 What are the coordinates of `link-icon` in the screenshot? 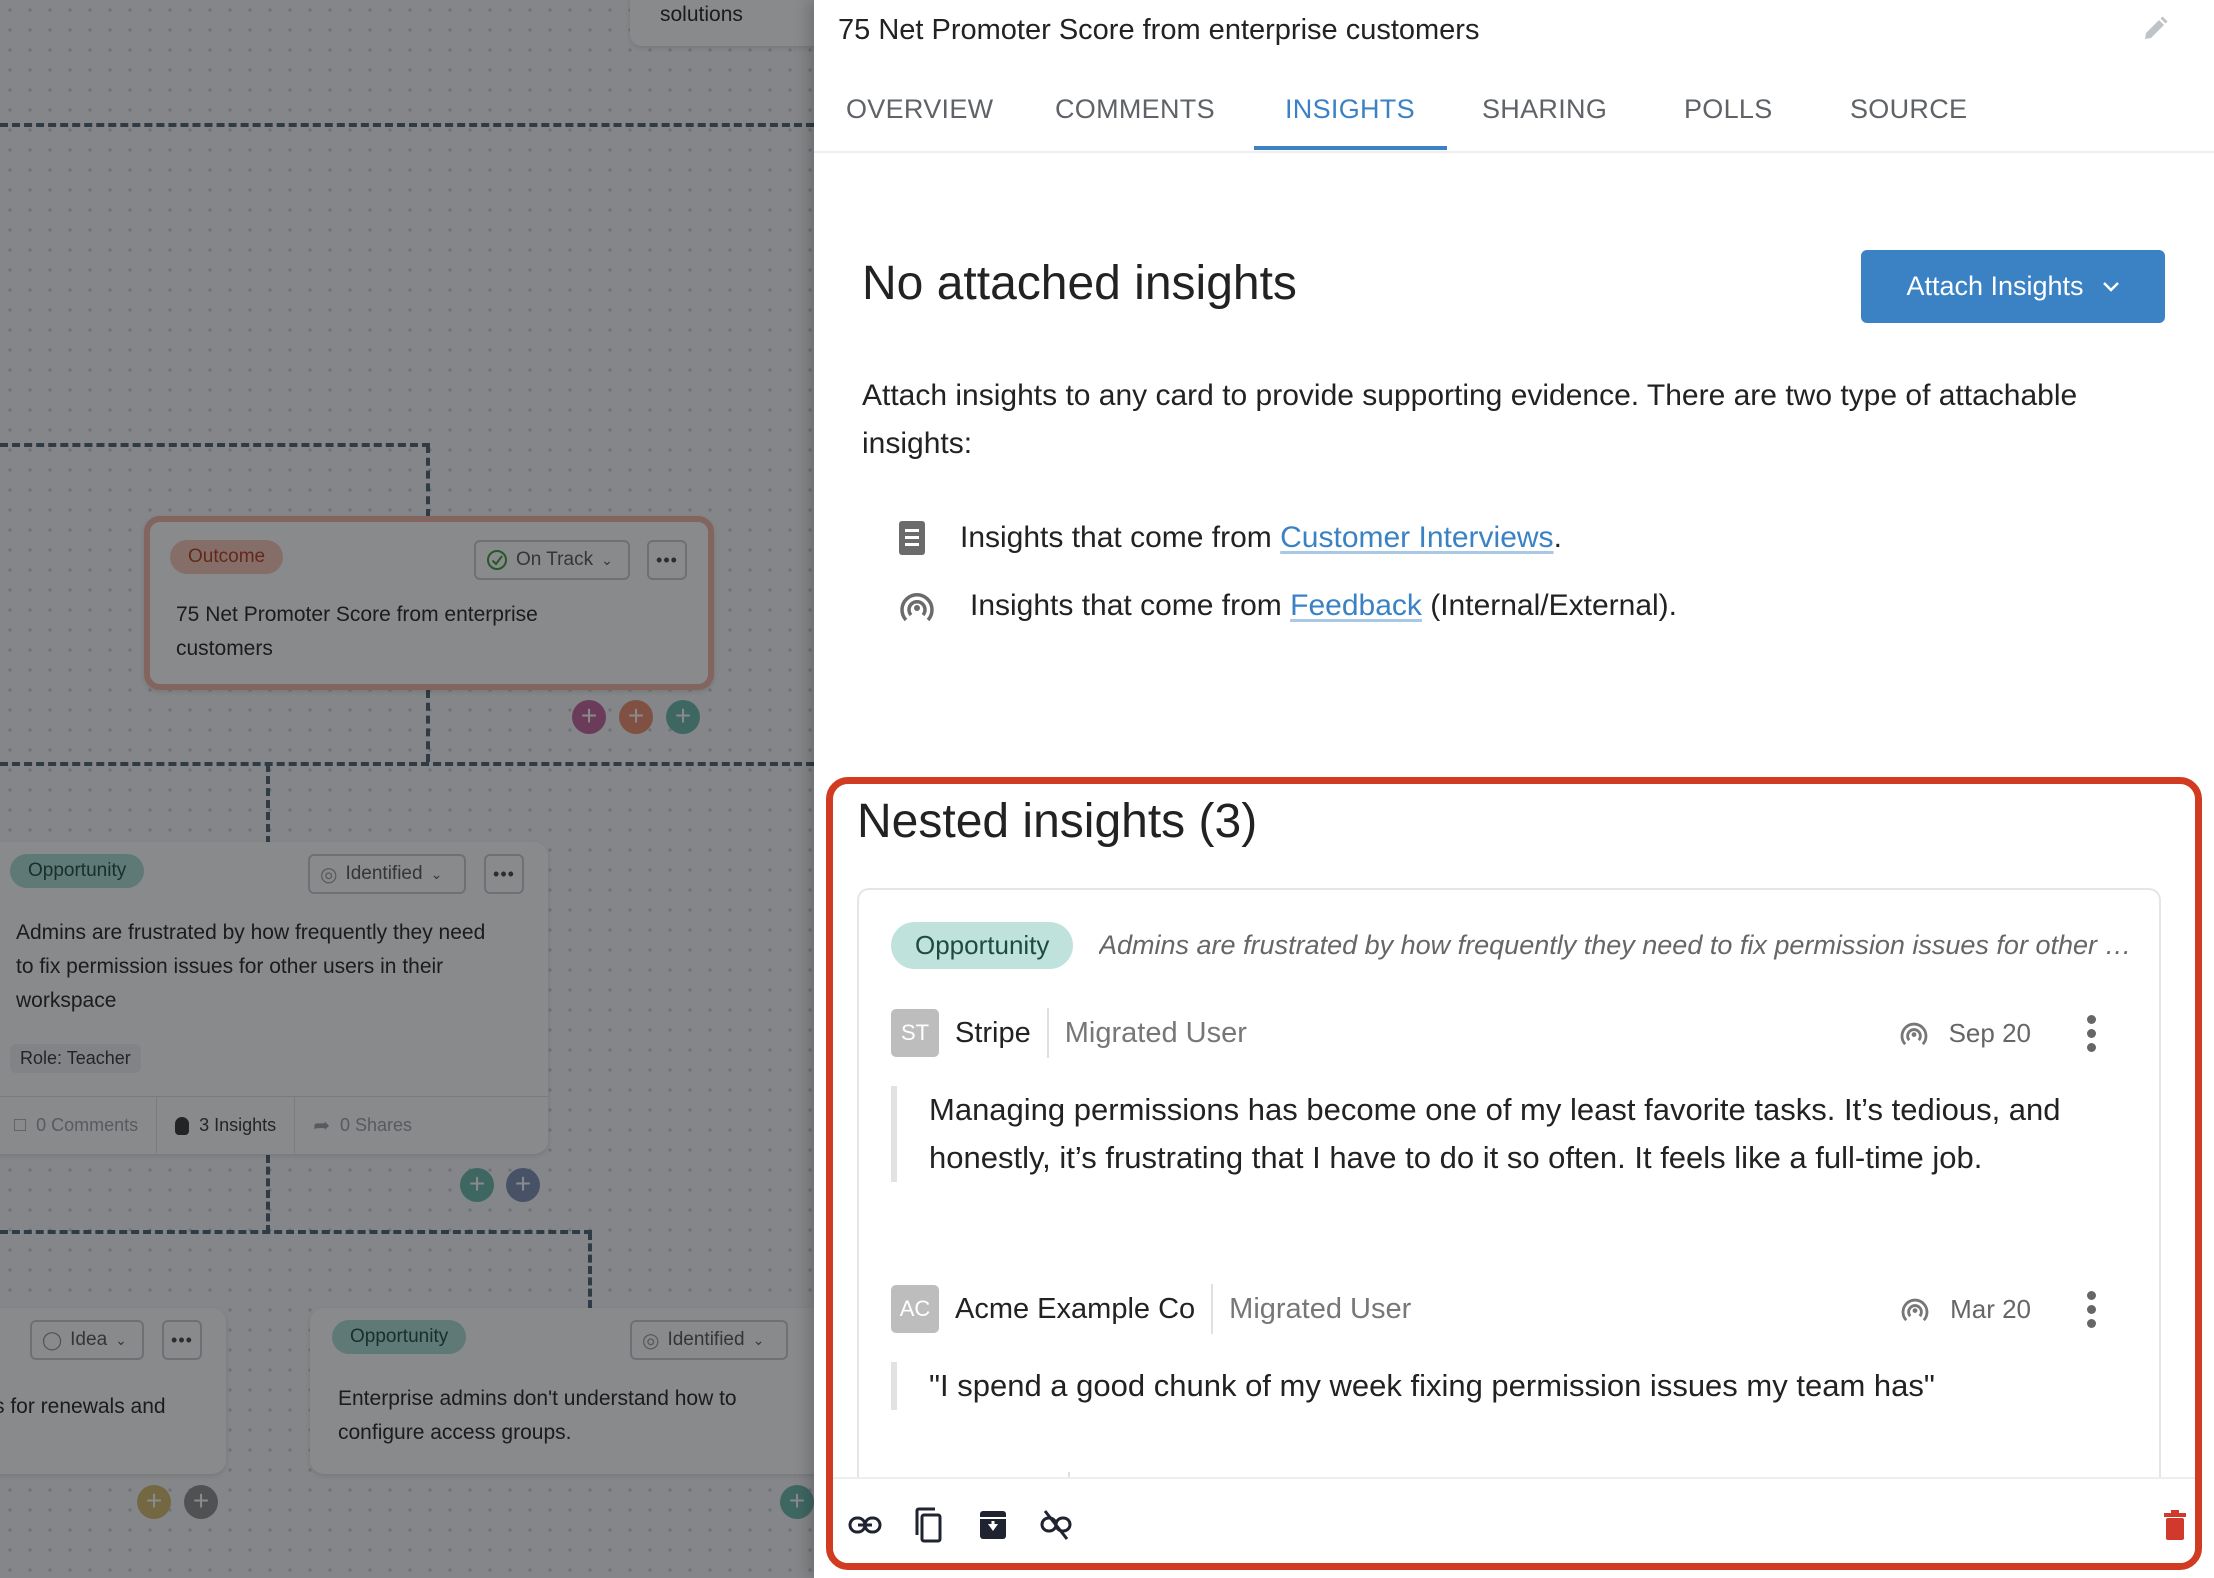 It's located at (865, 1525).